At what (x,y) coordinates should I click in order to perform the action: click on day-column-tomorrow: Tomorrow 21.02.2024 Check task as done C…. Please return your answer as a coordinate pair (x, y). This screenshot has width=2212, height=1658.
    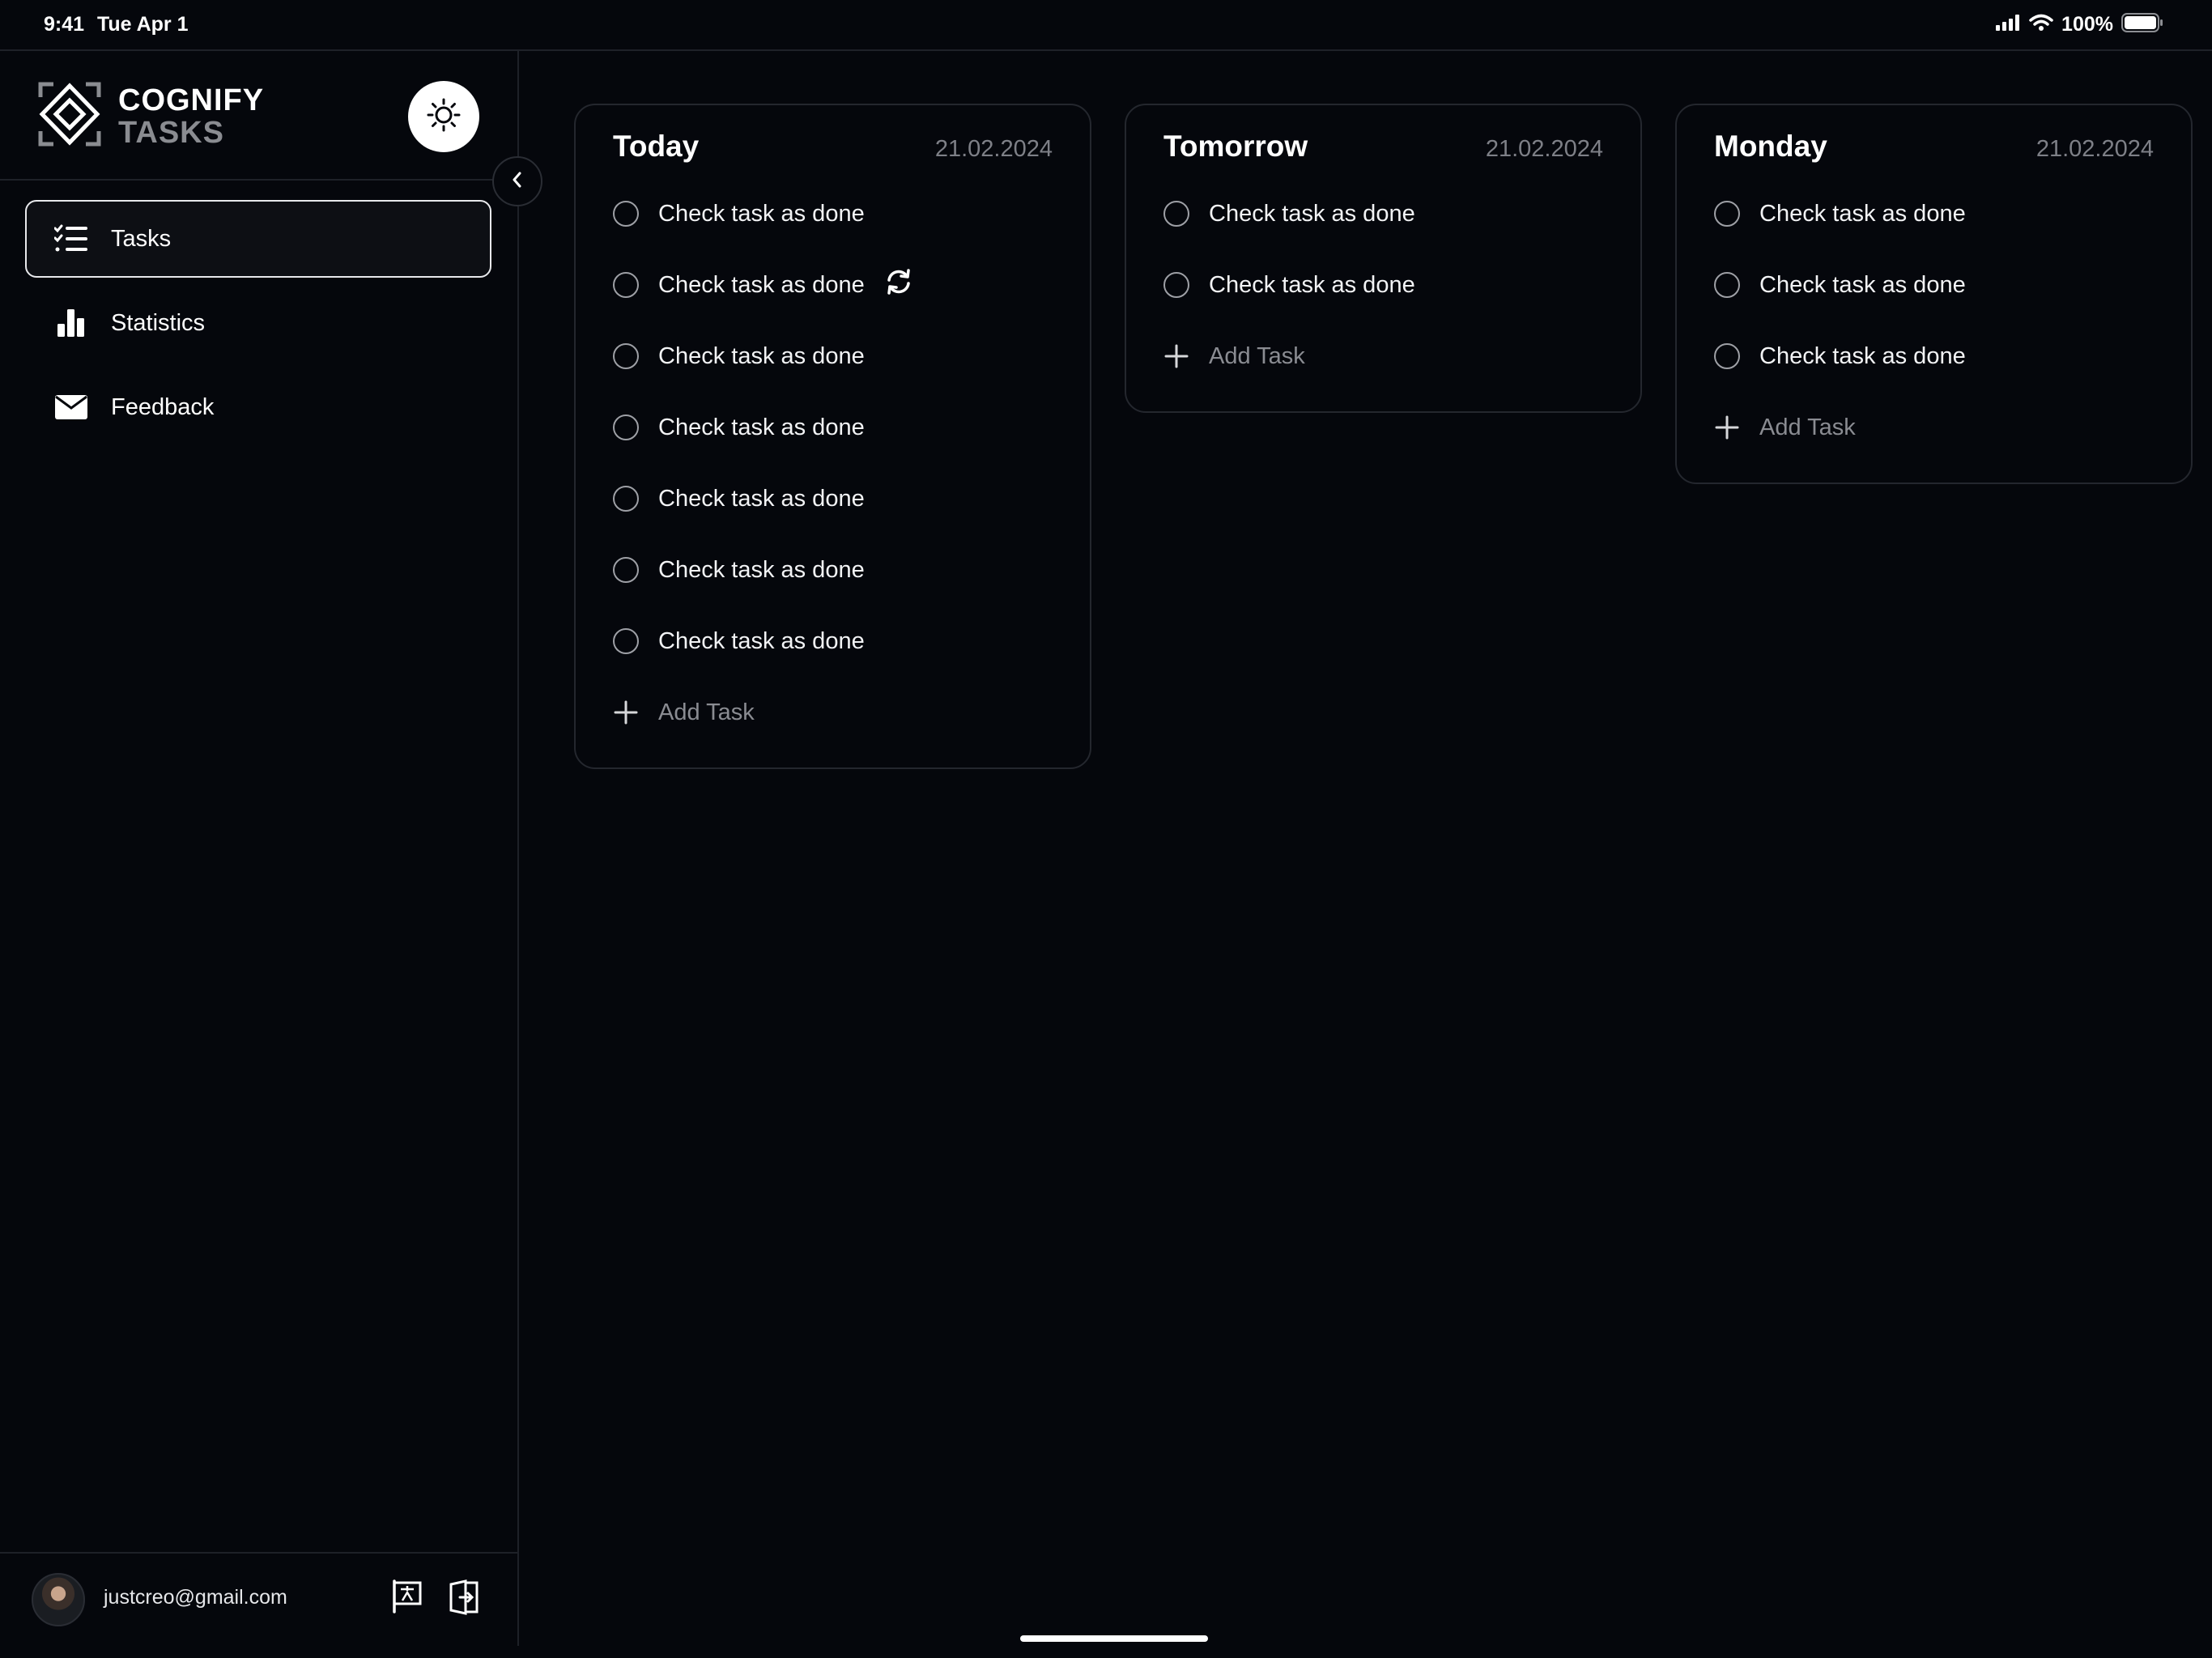
    Looking at the image, I should click on (1383, 258).